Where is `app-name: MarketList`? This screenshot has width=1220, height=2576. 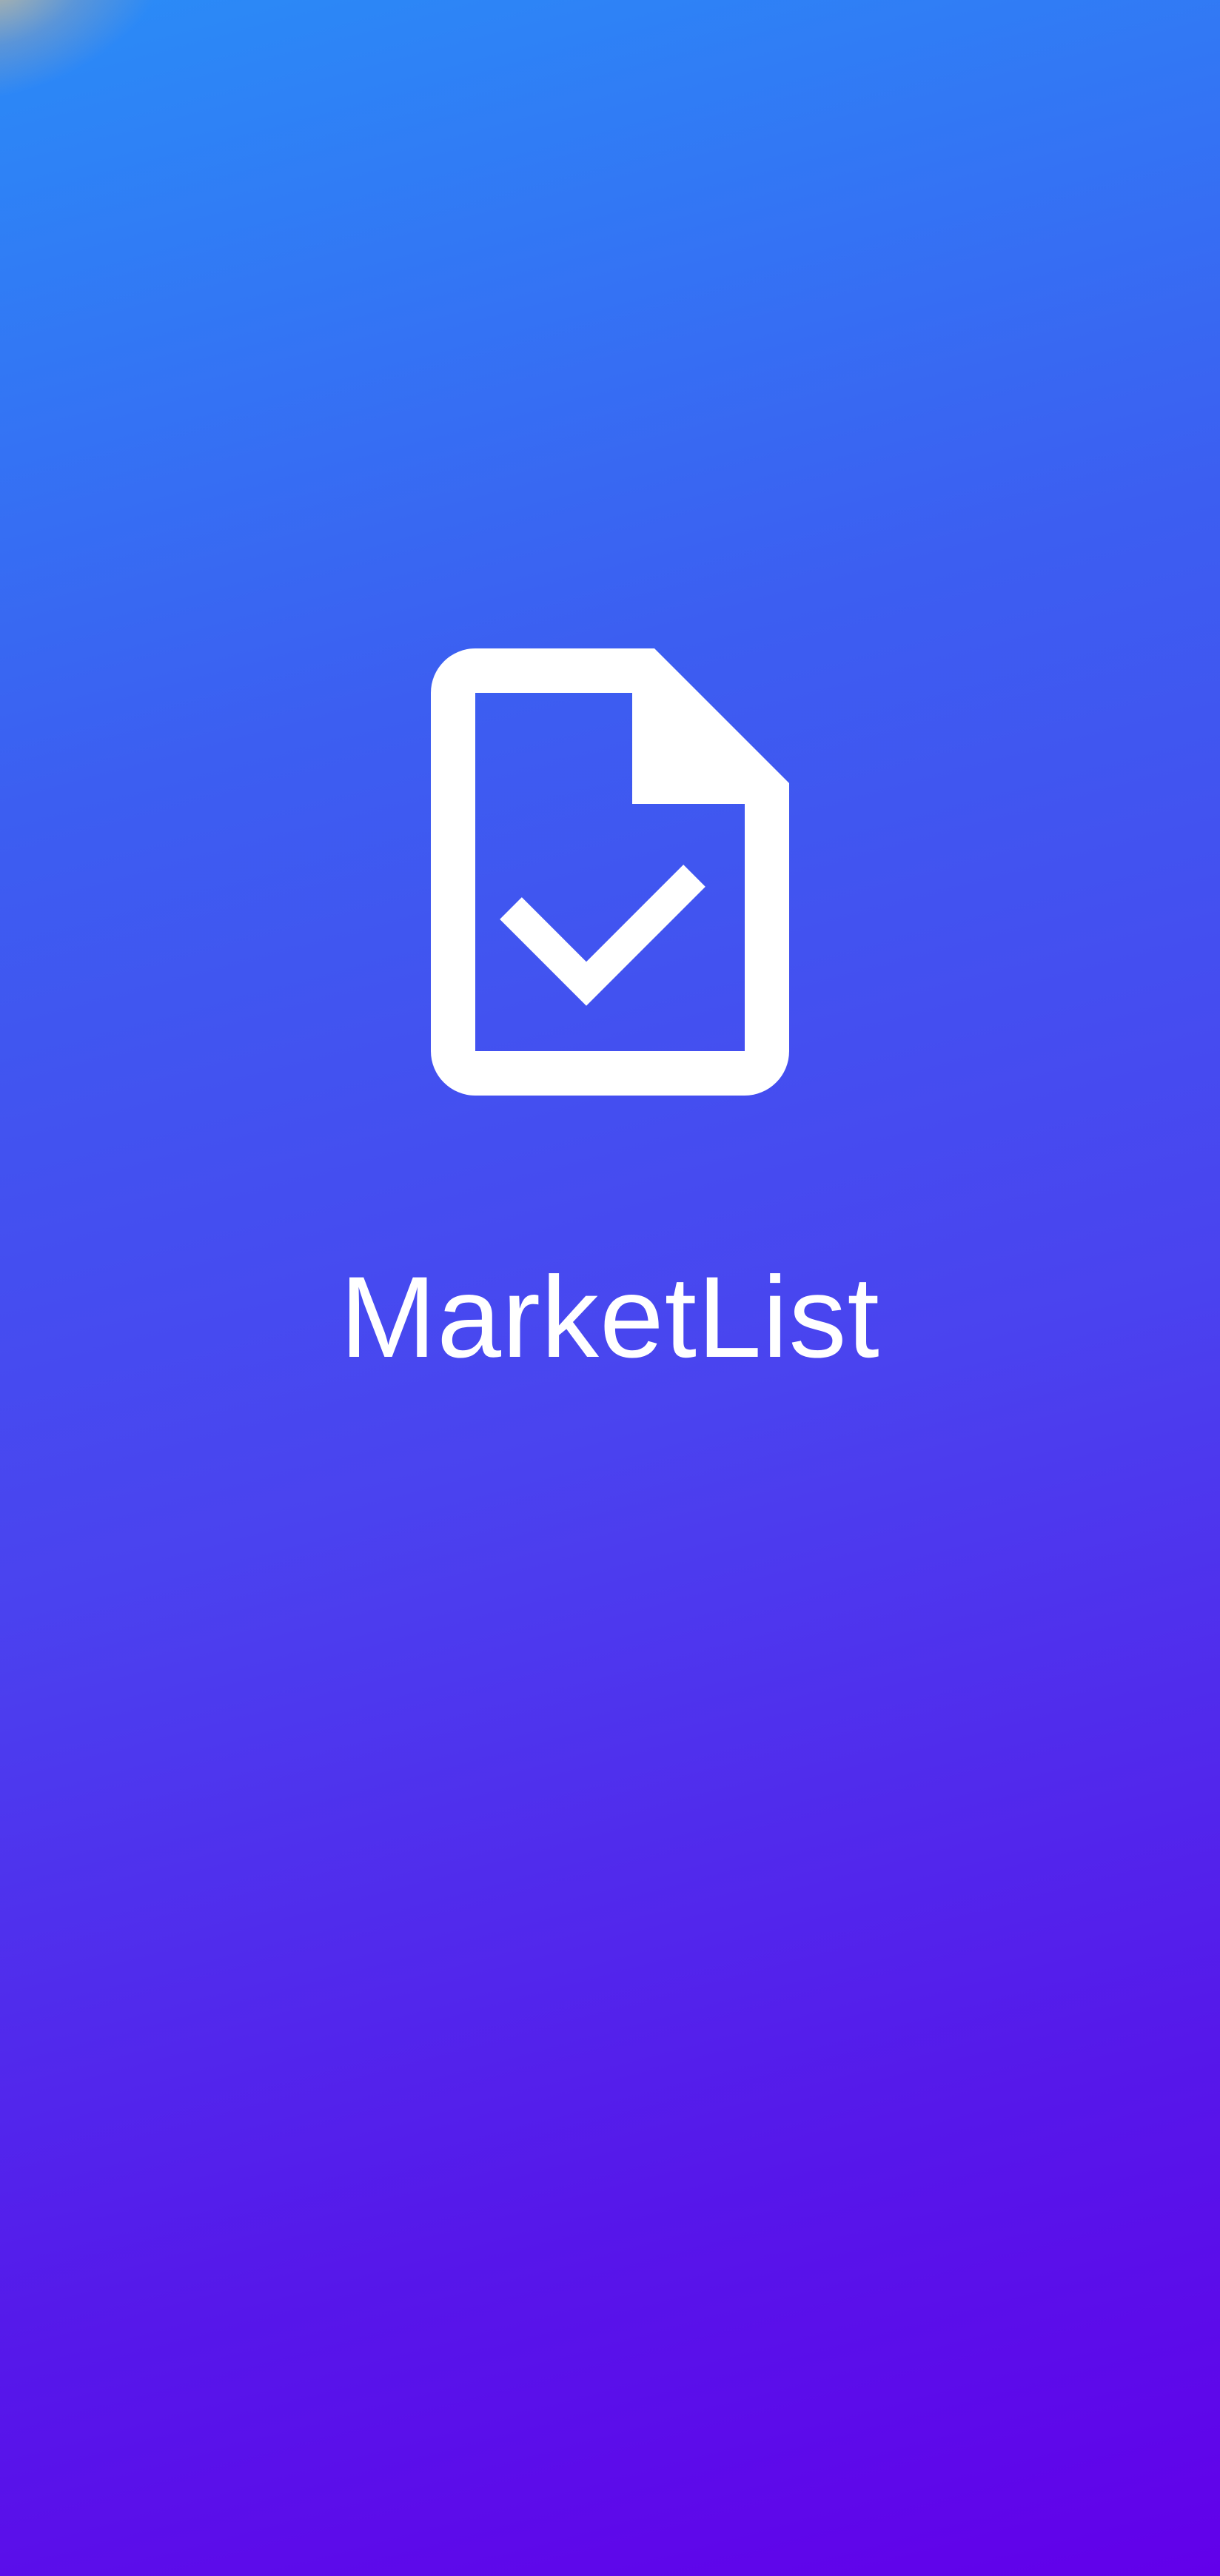 app-name: MarketList is located at coordinates (610, 1317).